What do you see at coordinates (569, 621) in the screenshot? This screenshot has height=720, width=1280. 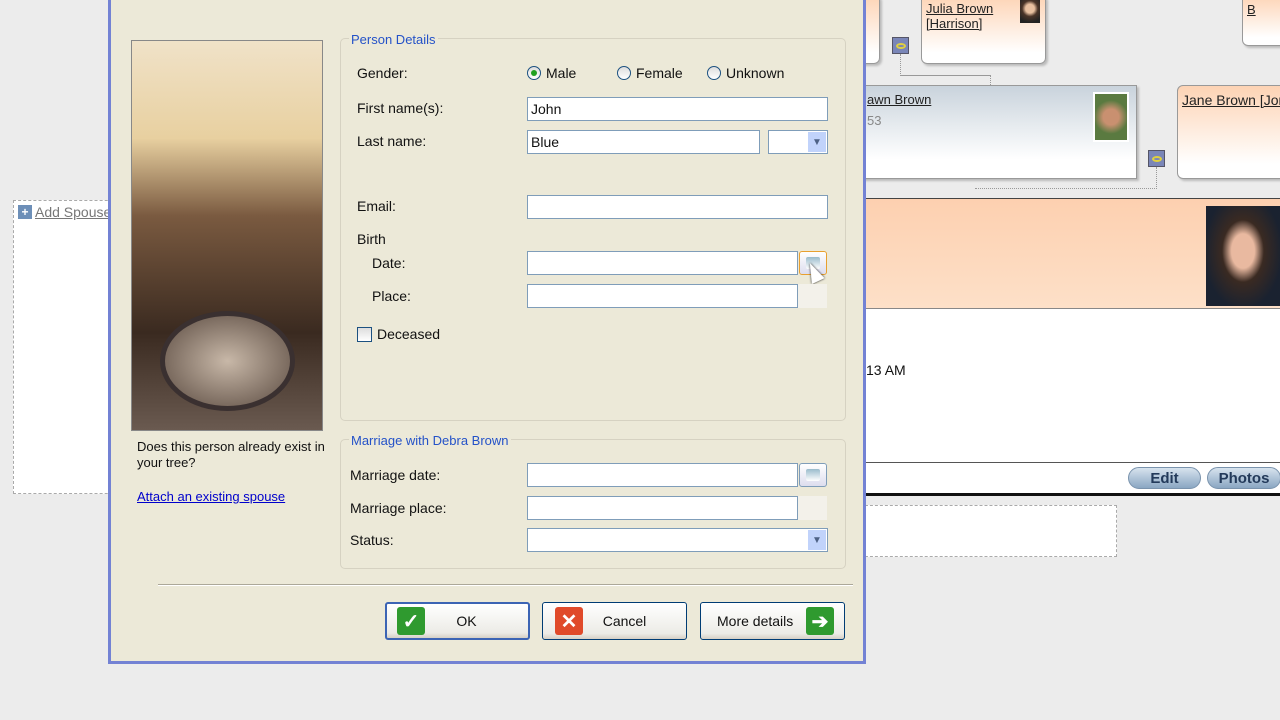 I see `close-icon: ✕` at bounding box center [569, 621].